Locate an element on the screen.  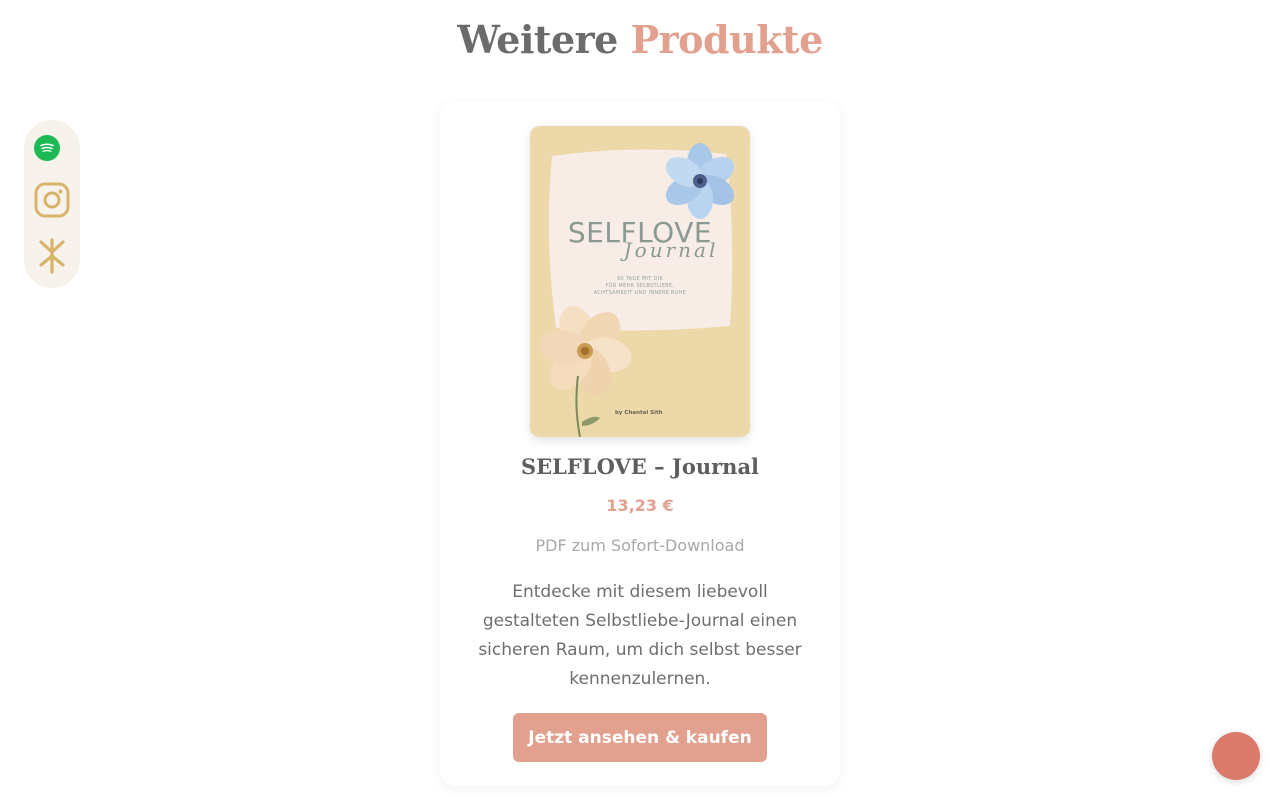
chat-widget-button is located at coordinates (1236, 756).